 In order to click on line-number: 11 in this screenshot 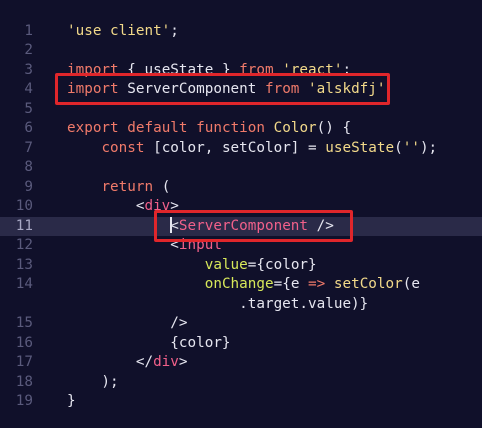, I will do `click(24, 225)`.